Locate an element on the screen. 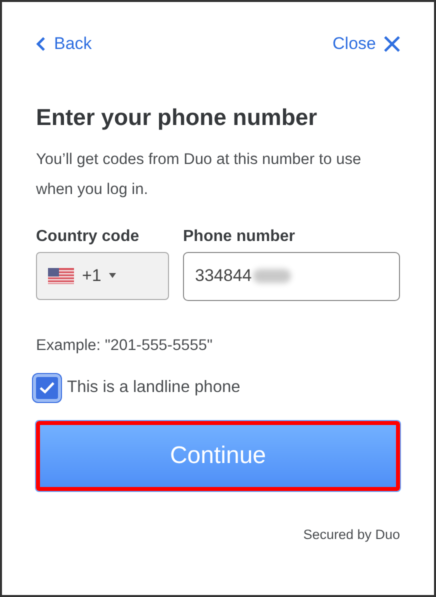 This screenshot has width=436, height=597. checkmark-icon is located at coordinates (47, 387).